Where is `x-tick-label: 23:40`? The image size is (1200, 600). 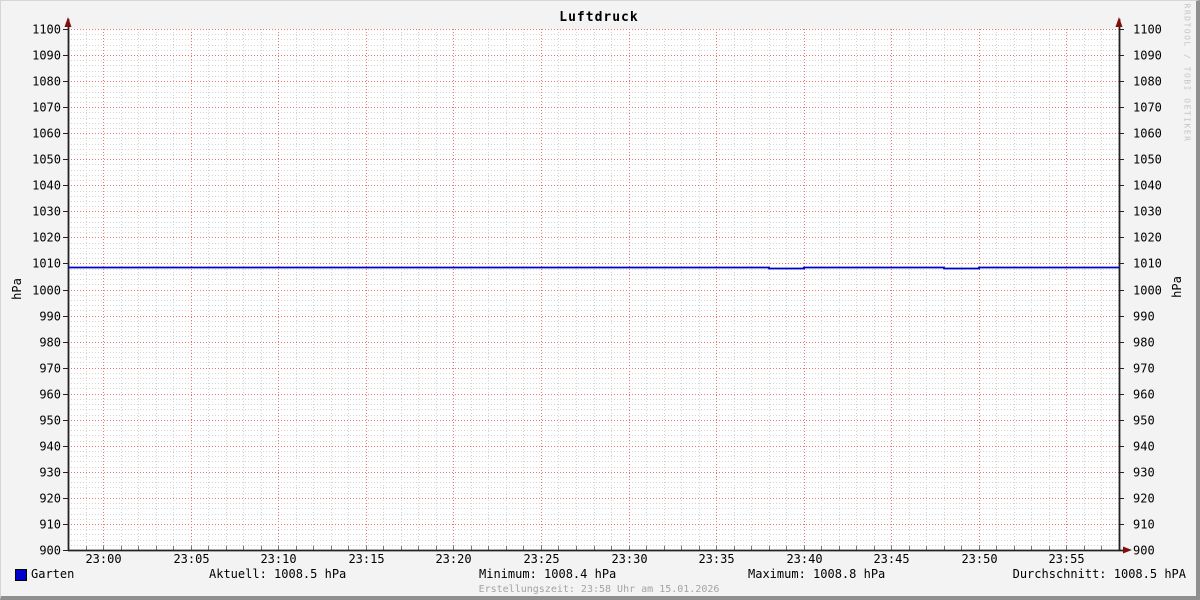
x-tick-label: 23:40 is located at coordinates (804, 559).